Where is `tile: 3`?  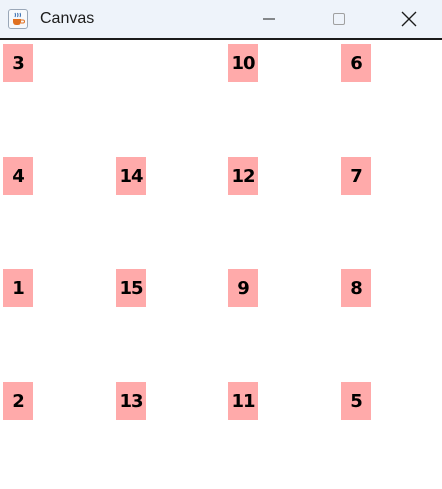 tile: 3 is located at coordinates (18, 63).